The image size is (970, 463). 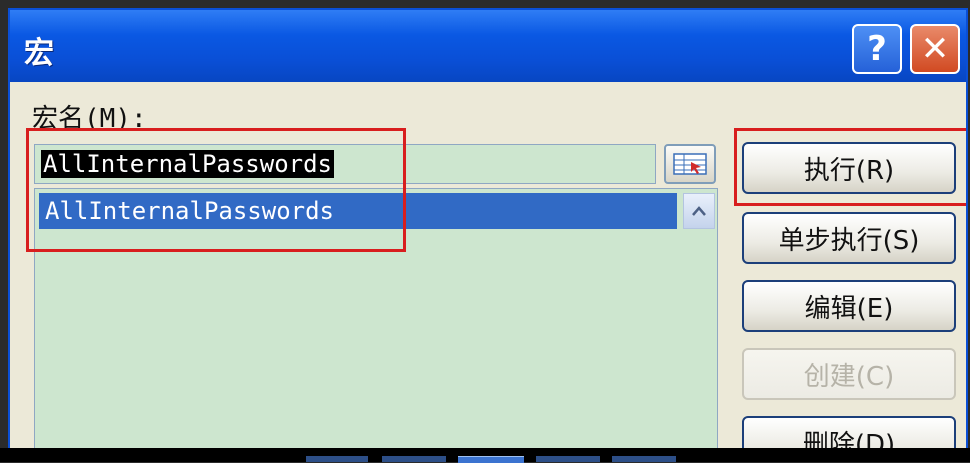 I want to click on help-button: ?, so click(x=877, y=49).